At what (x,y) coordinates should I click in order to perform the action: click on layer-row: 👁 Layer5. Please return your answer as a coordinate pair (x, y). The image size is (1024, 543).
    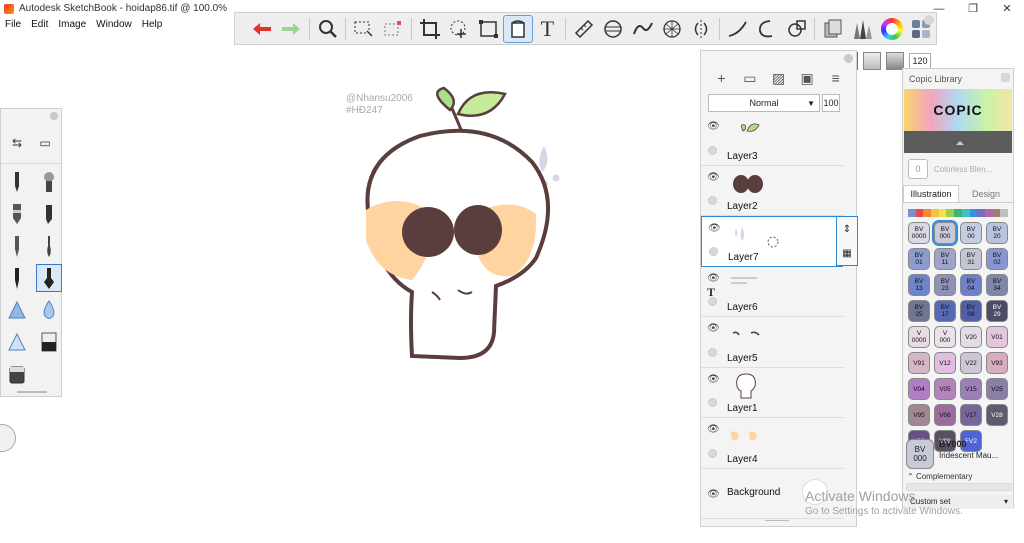
    Looking at the image, I should click on (772, 342).